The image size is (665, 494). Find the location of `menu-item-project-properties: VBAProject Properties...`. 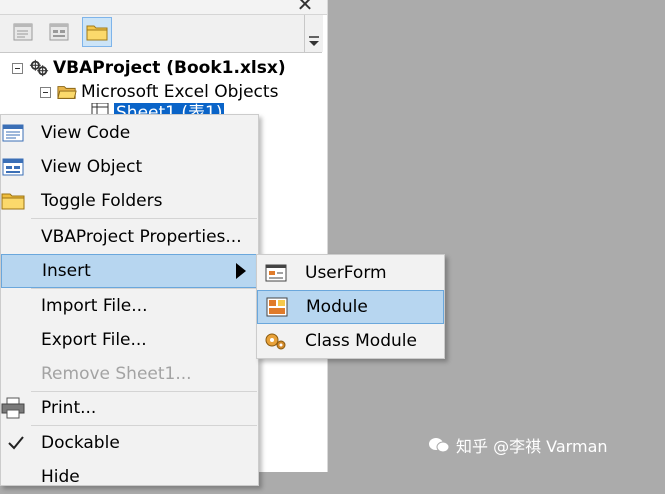

menu-item-project-properties: VBAProject Properties... is located at coordinates (129, 237).